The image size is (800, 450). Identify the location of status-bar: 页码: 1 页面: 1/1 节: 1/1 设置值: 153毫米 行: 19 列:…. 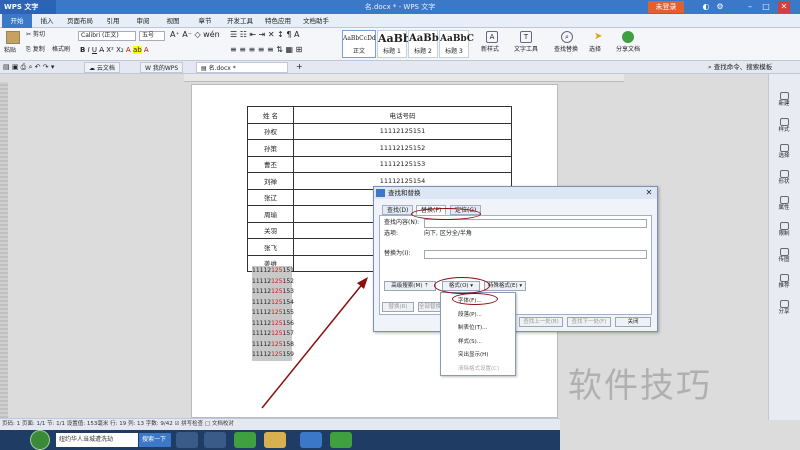
(280, 424).